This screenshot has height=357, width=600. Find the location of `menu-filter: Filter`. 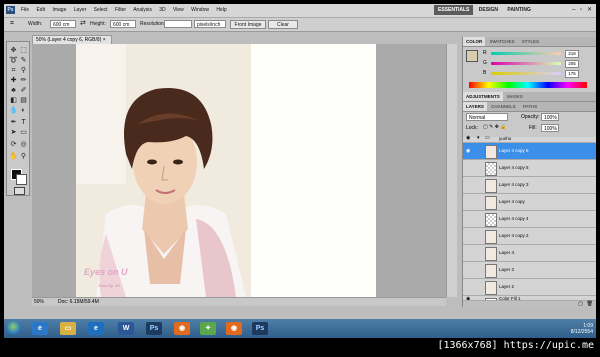

menu-filter: Filter is located at coordinates (120, 10).